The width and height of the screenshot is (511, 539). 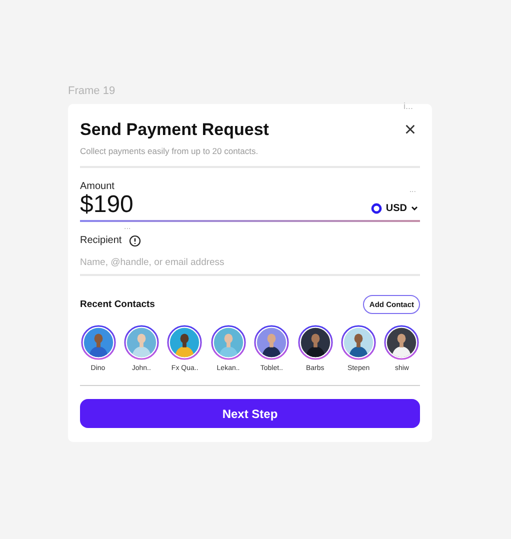 What do you see at coordinates (376, 208) in the screenshot?
I see `currency-icon` at bounding box center [376, 208].